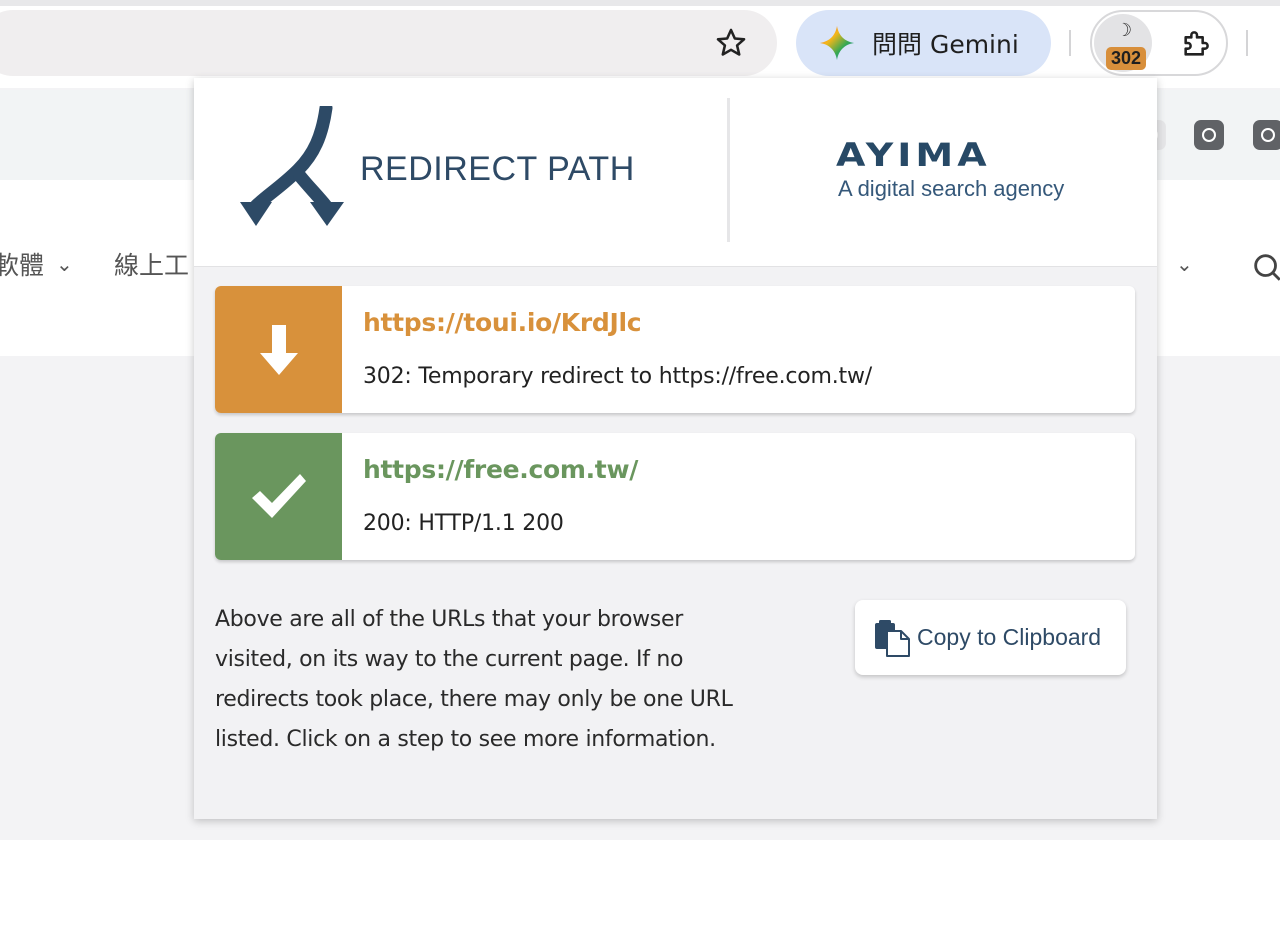 The height and width of the screenshot is (926, 1280). Describe the element at coordinates (1126, 58) in the screenshot. I see `extension-badge: 302` at that location.